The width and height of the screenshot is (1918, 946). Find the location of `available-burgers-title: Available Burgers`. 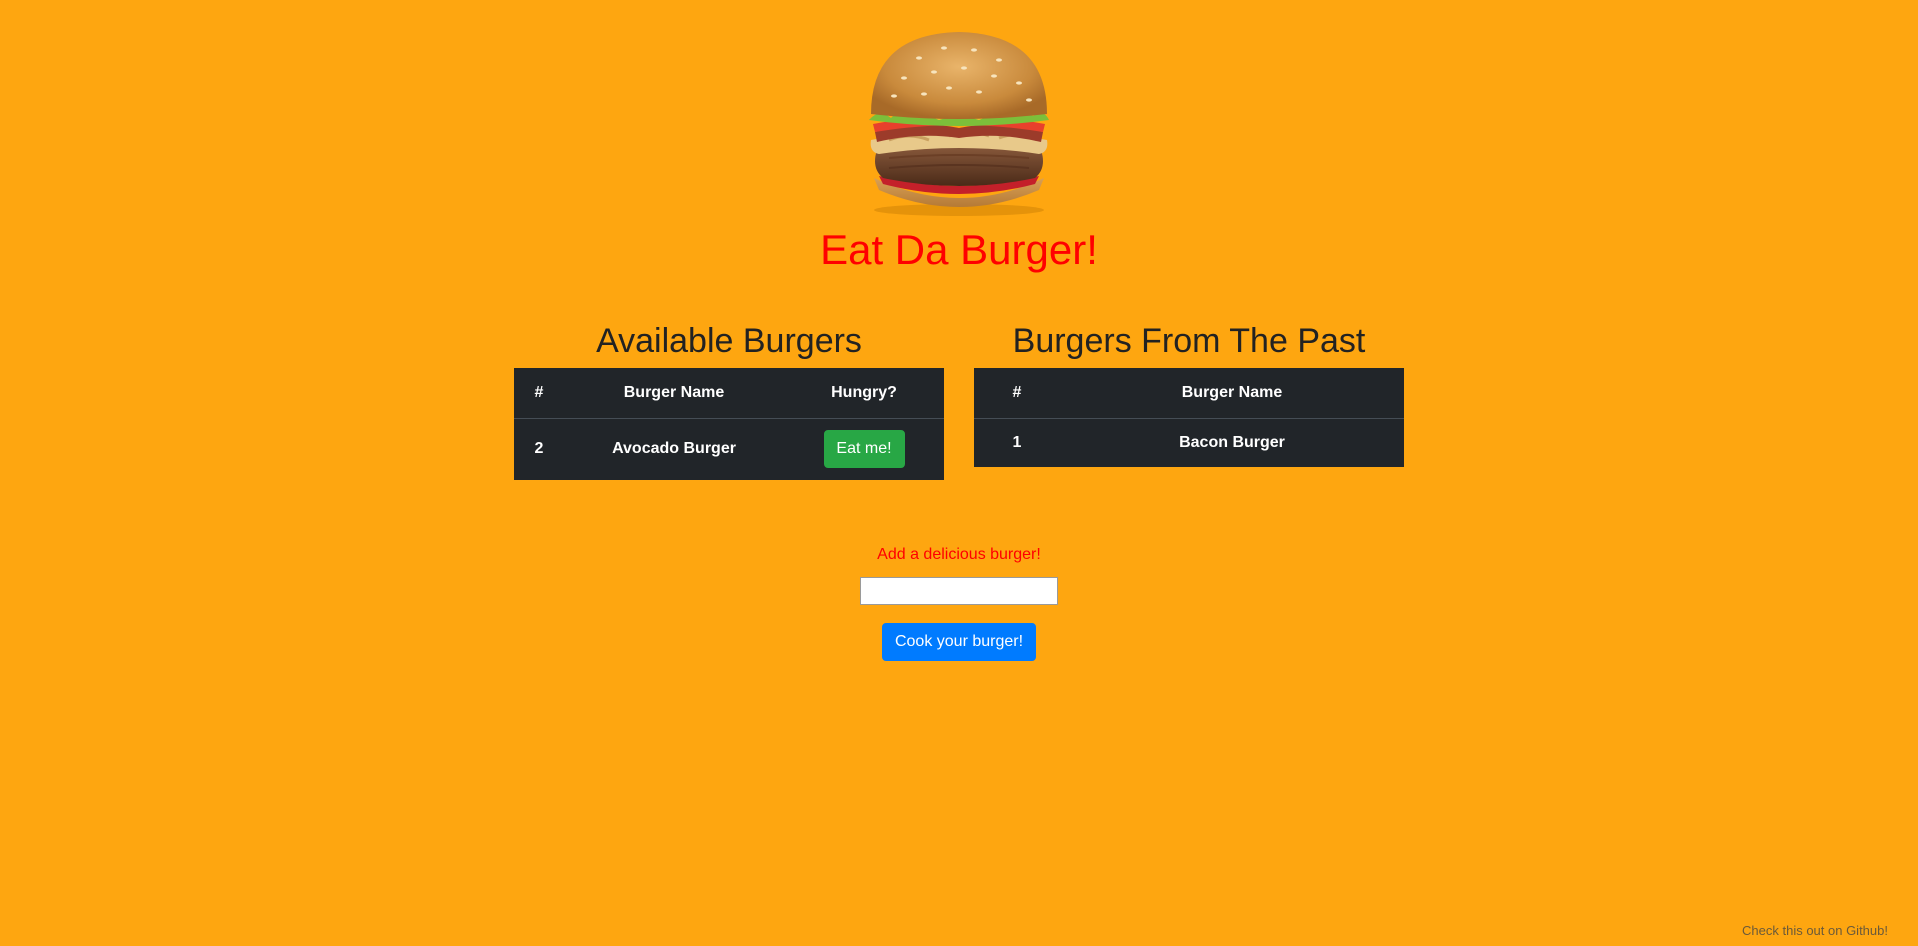

available-burgers-title: Available Burgers is located at coordinates (729, 341).